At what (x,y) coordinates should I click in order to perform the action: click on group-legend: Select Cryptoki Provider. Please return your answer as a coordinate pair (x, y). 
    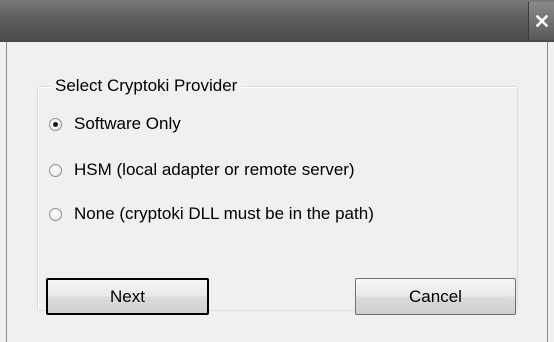
    Looking at the image, I should click on (146, 86).